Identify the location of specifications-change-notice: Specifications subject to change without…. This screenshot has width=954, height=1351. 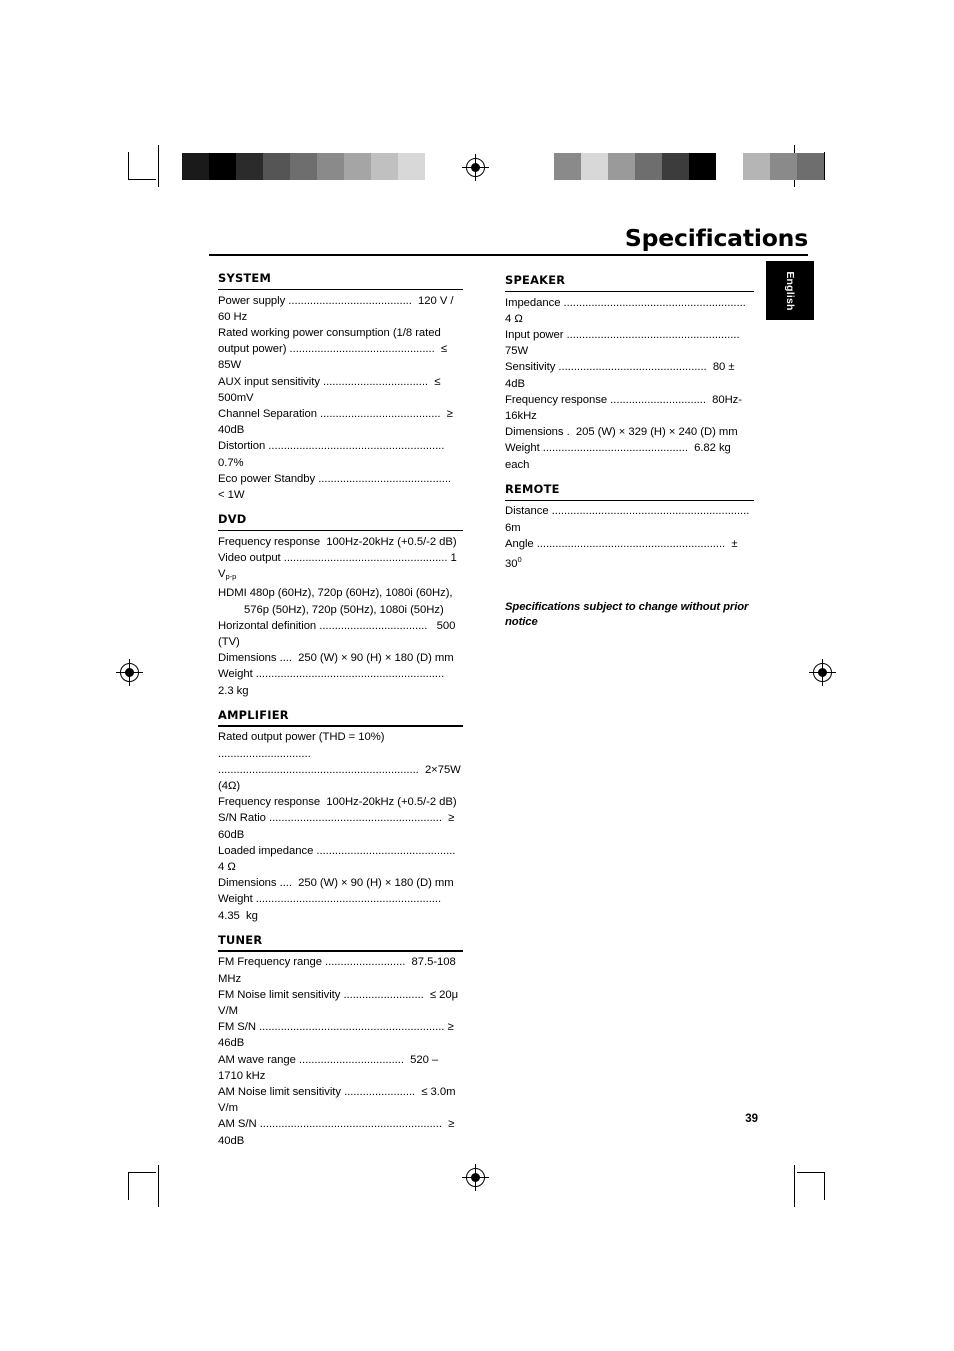
(627, 614).